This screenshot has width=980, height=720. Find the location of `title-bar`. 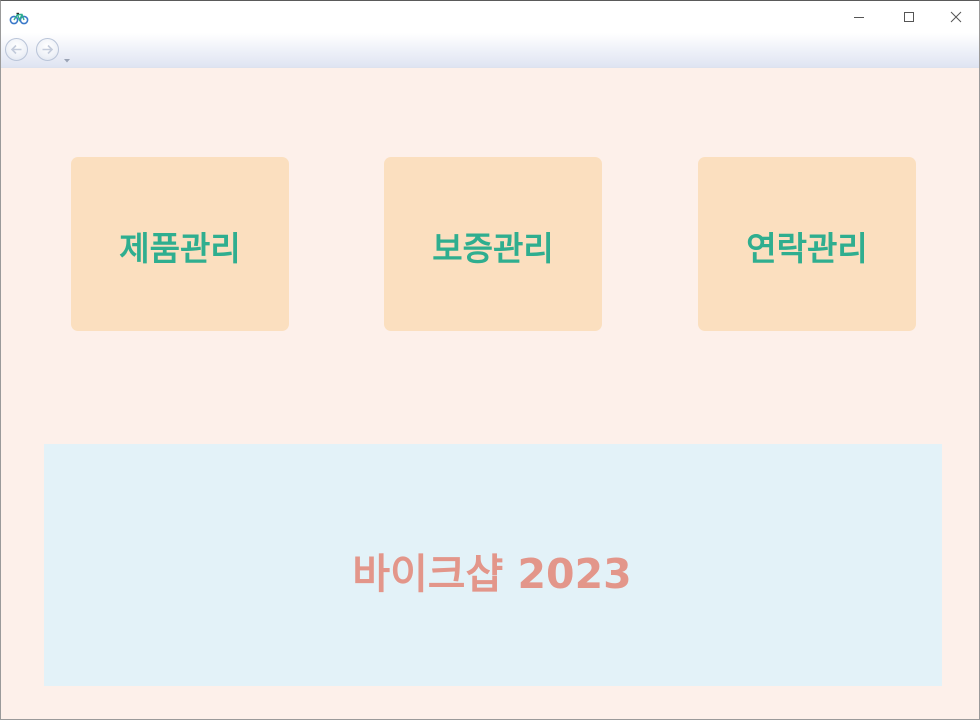

title-bar is located at coordinates (490, 17).